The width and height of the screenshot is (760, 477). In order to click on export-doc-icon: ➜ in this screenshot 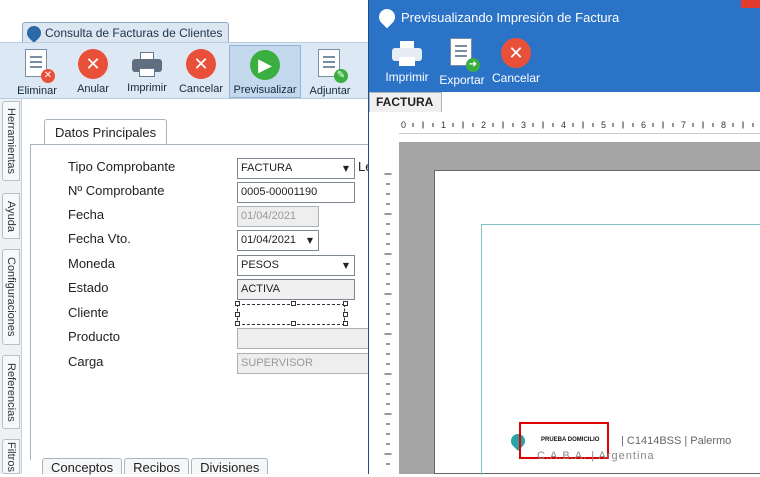, I will do `click(463, 55)`.